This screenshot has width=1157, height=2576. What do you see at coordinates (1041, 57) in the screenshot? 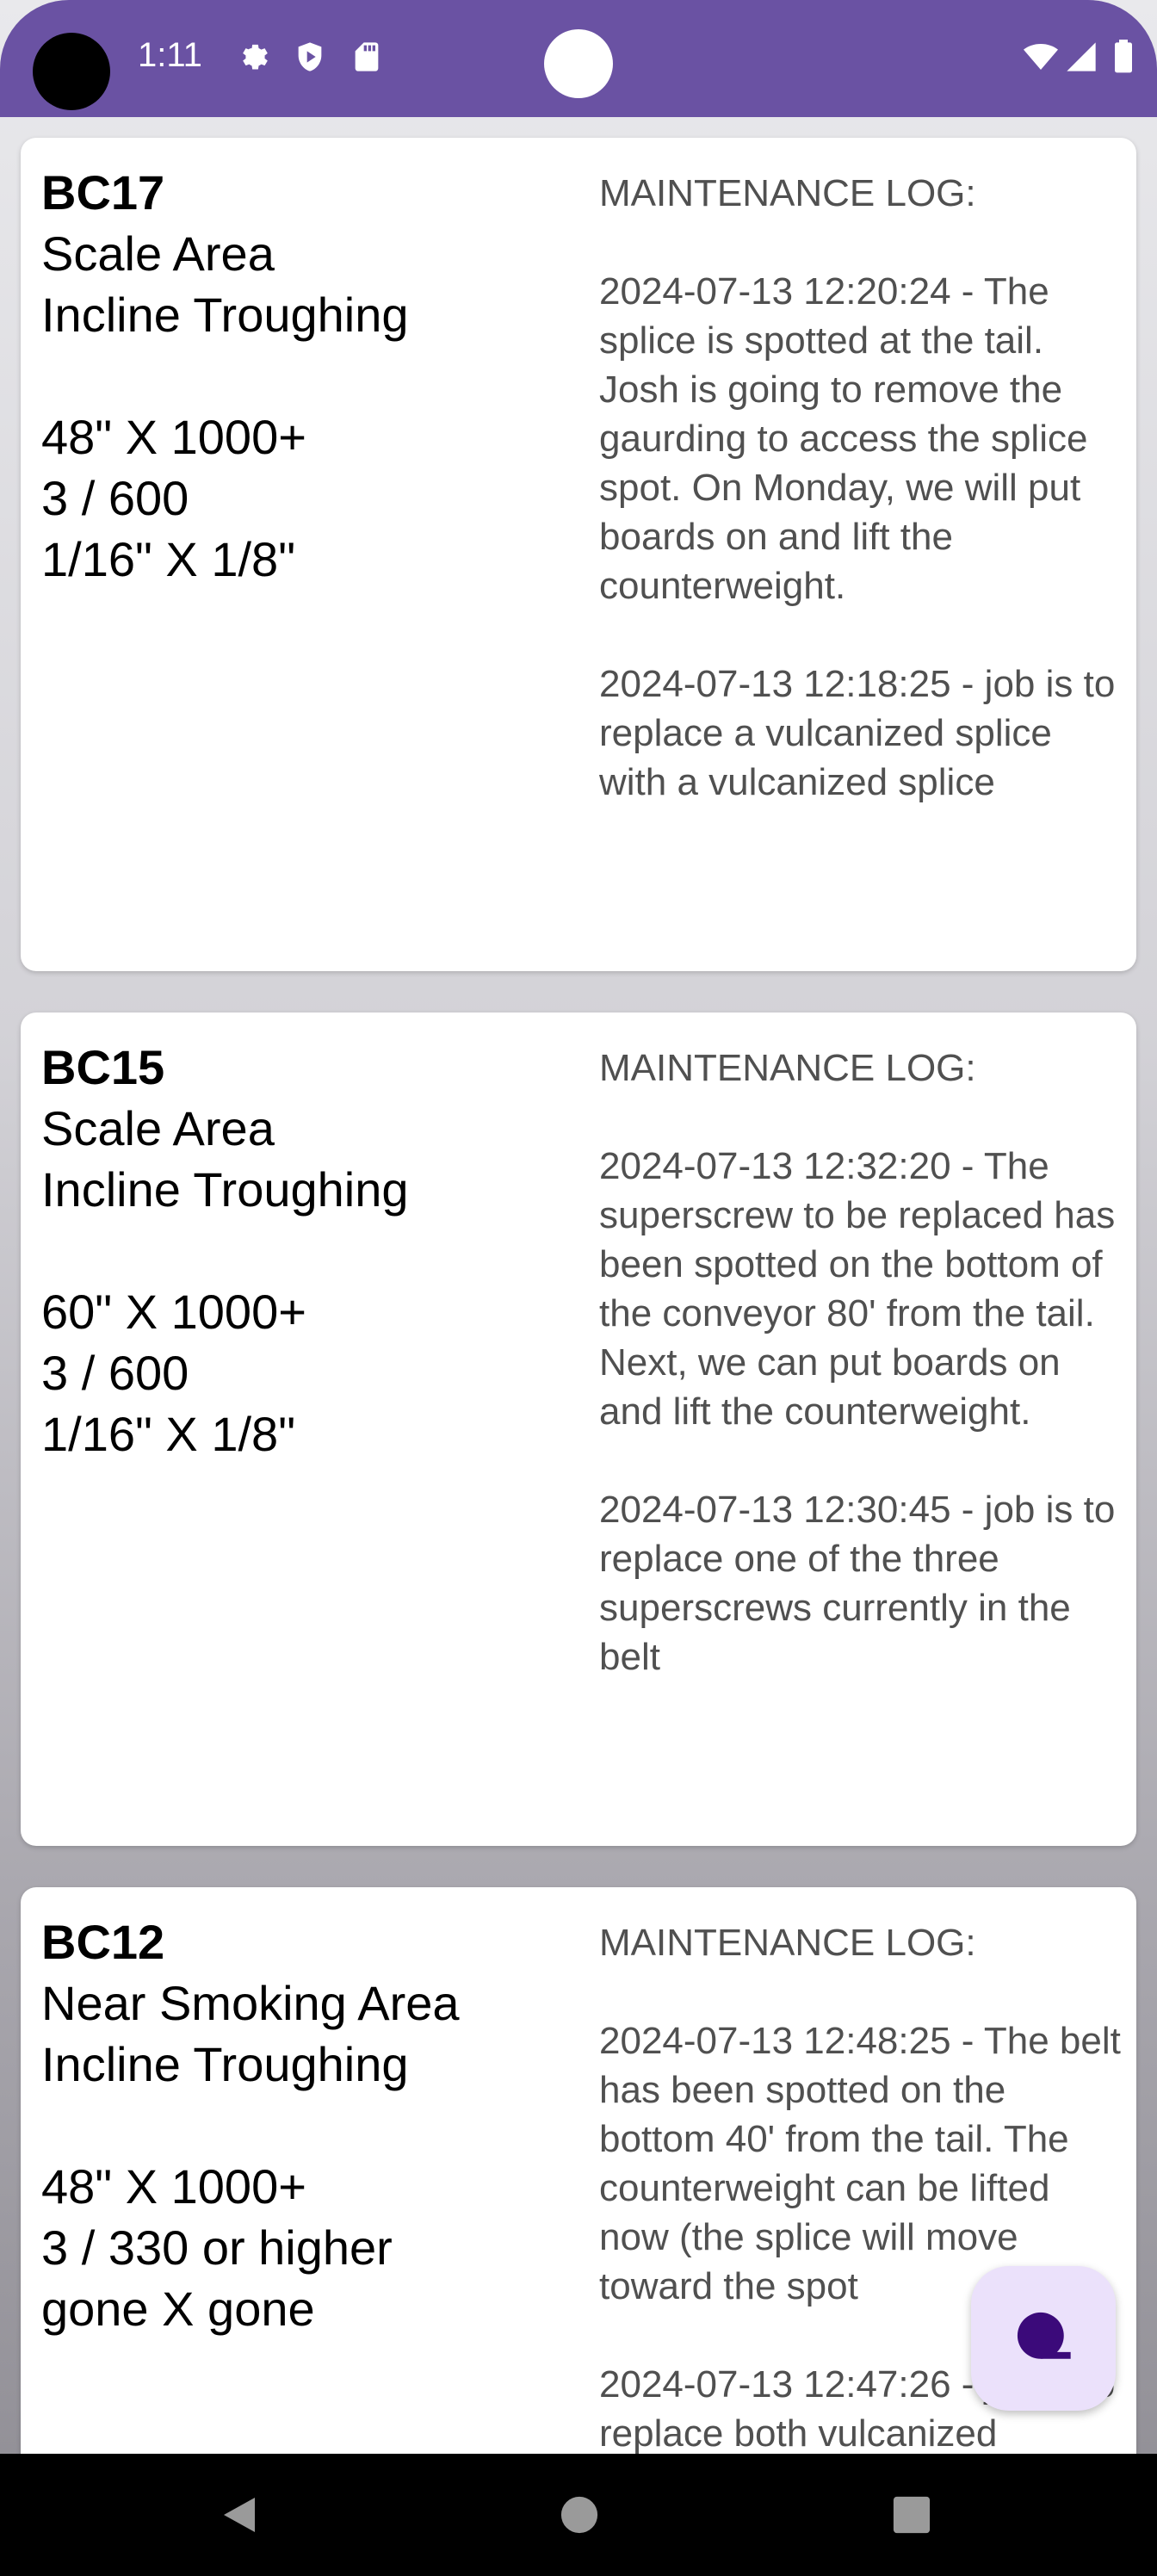
I see `wifi-icon` at bounding box center [1041, 57].